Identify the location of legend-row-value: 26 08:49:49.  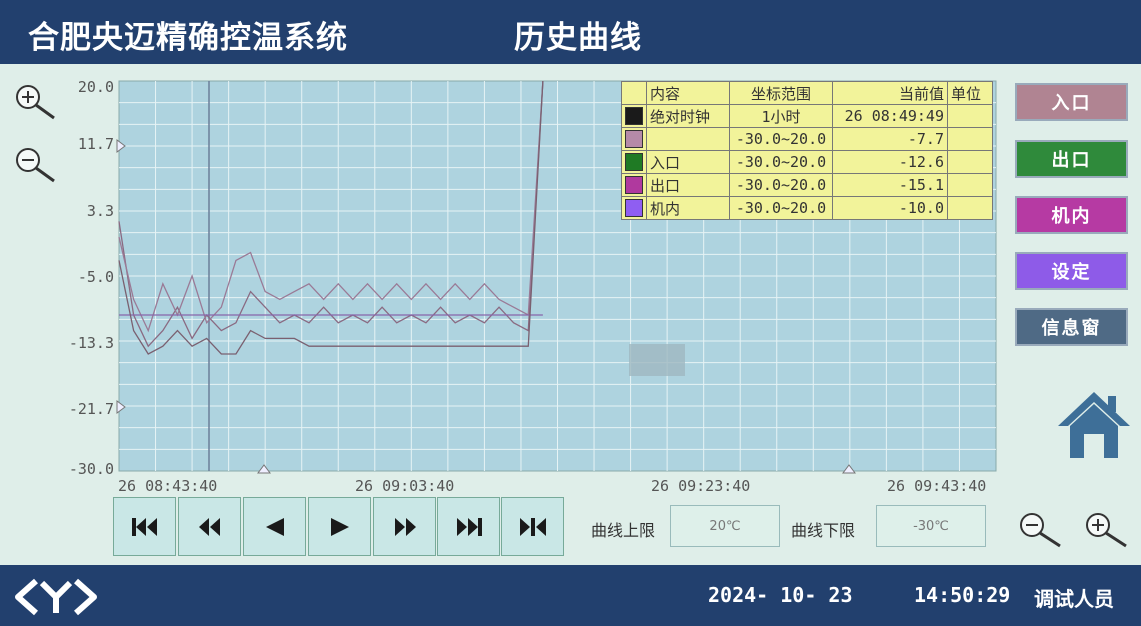
(890, 116).